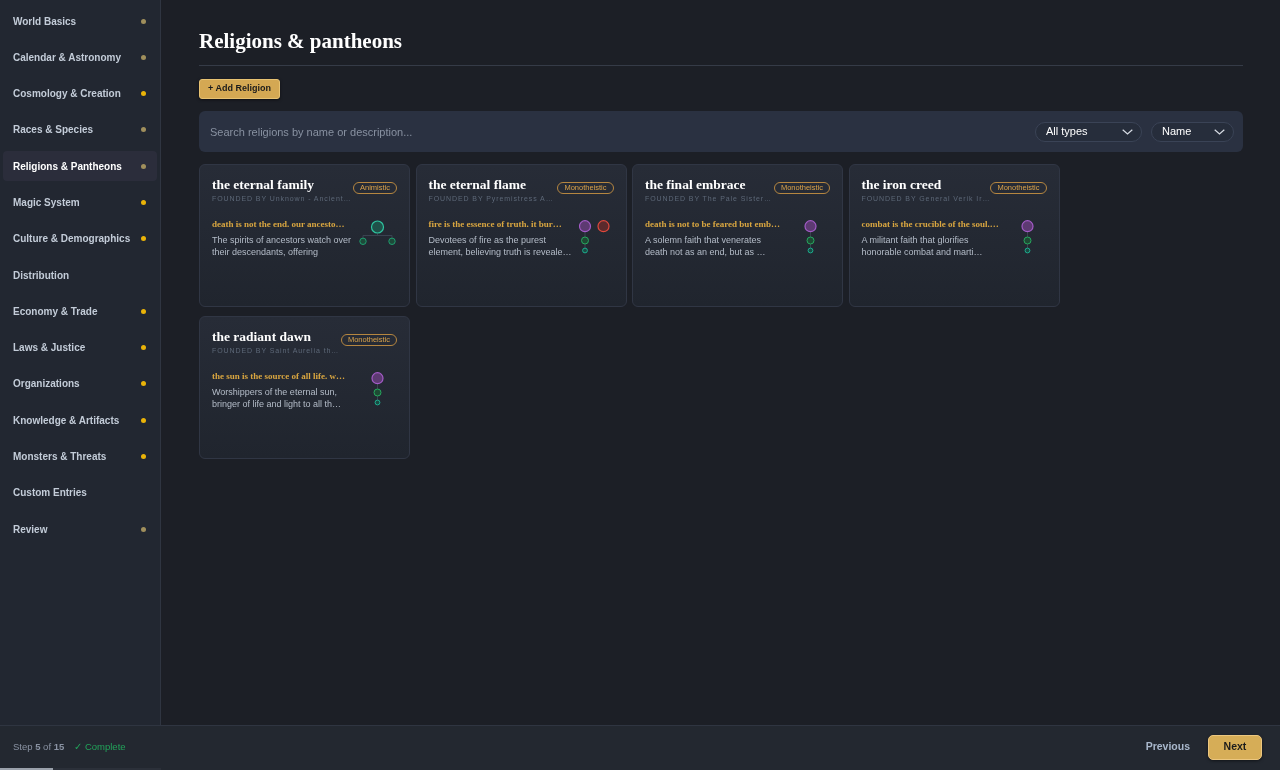 This screenshot has width=1280, height=770. Describe the element at coordinates (80, 383) in the screenshot. I see `sidebar-item: Organizations` at that location.